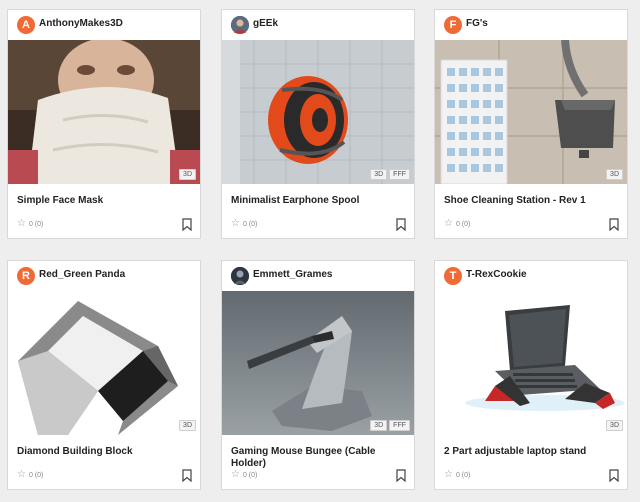 The width and height of the screenshot is (640, 502). I want to click on avatar: F, so click(453, 25).